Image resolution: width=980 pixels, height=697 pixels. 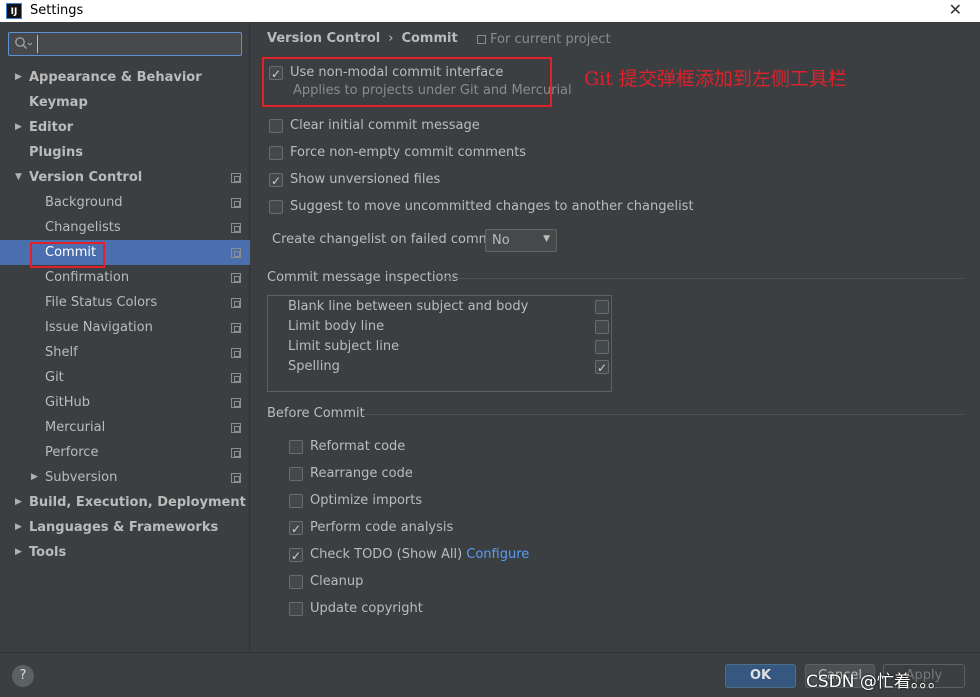 I want to click on sidebar-item-label: Plugins, so click(x=56, y=152).